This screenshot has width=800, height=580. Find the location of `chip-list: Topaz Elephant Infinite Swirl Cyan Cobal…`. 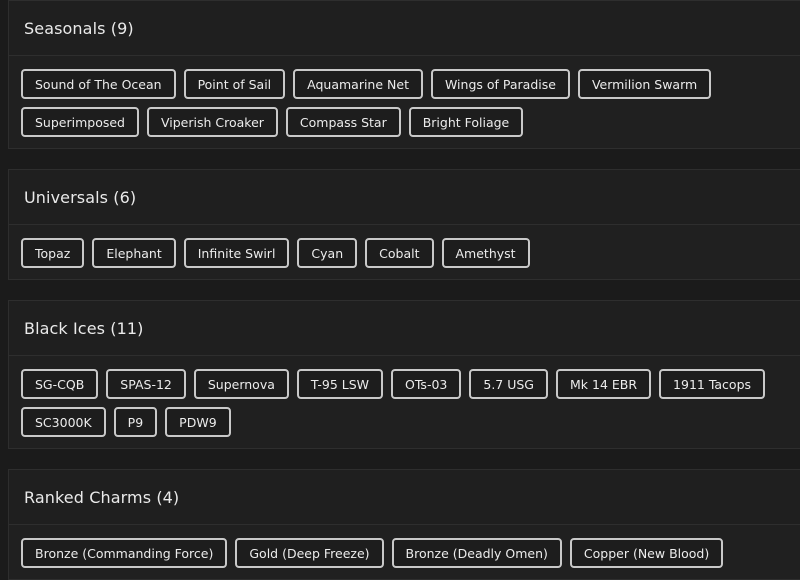

chip-list: Topaz Elephant Infinite Swirl Cyan Cobal… is located at coordinates (399, 250).